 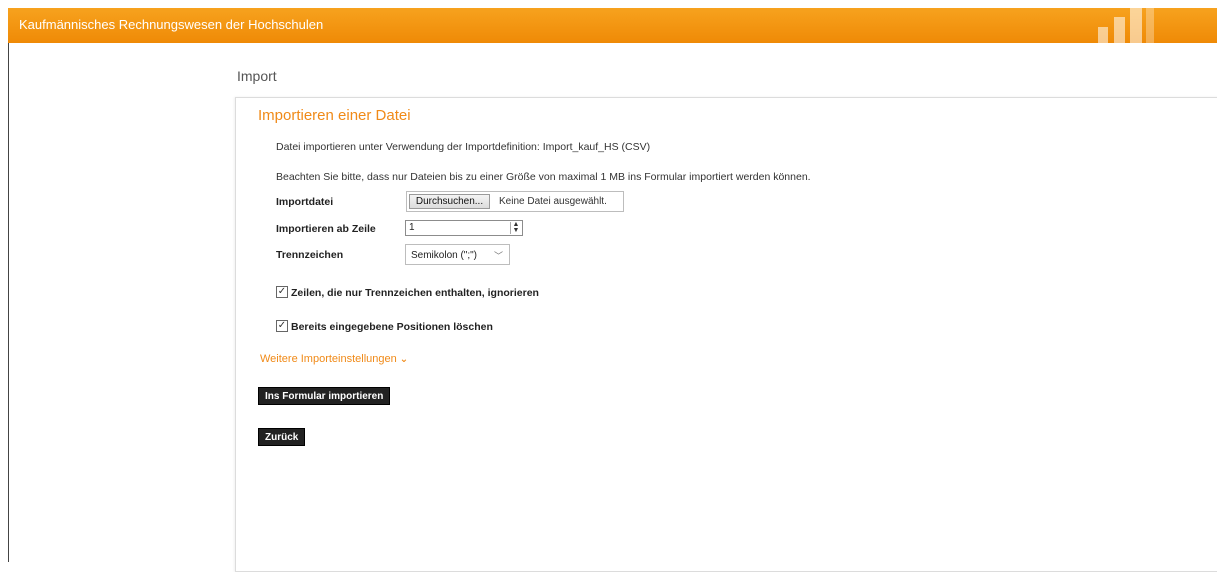 I want to click on chevron-down-icon: ﹀, so click(x=498, y=256).